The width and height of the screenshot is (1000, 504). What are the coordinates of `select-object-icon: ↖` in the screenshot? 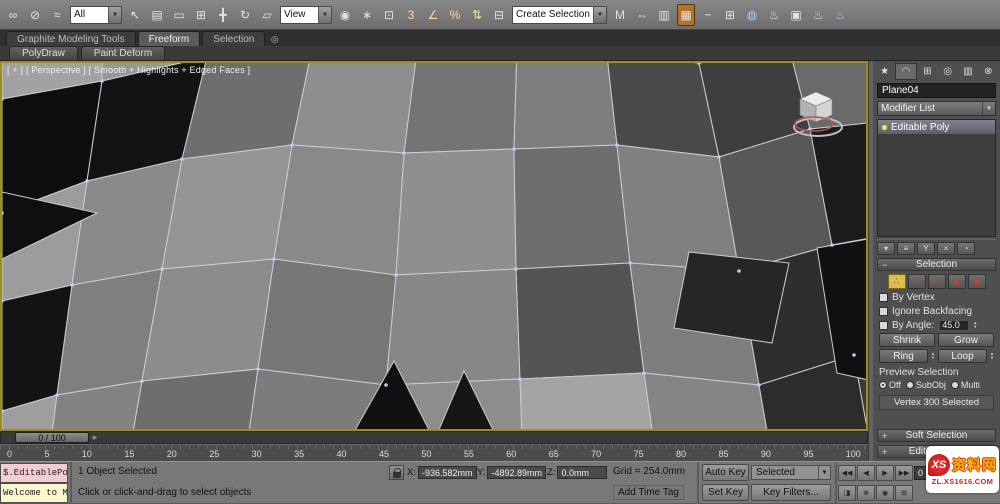 It's located at (135, 15).